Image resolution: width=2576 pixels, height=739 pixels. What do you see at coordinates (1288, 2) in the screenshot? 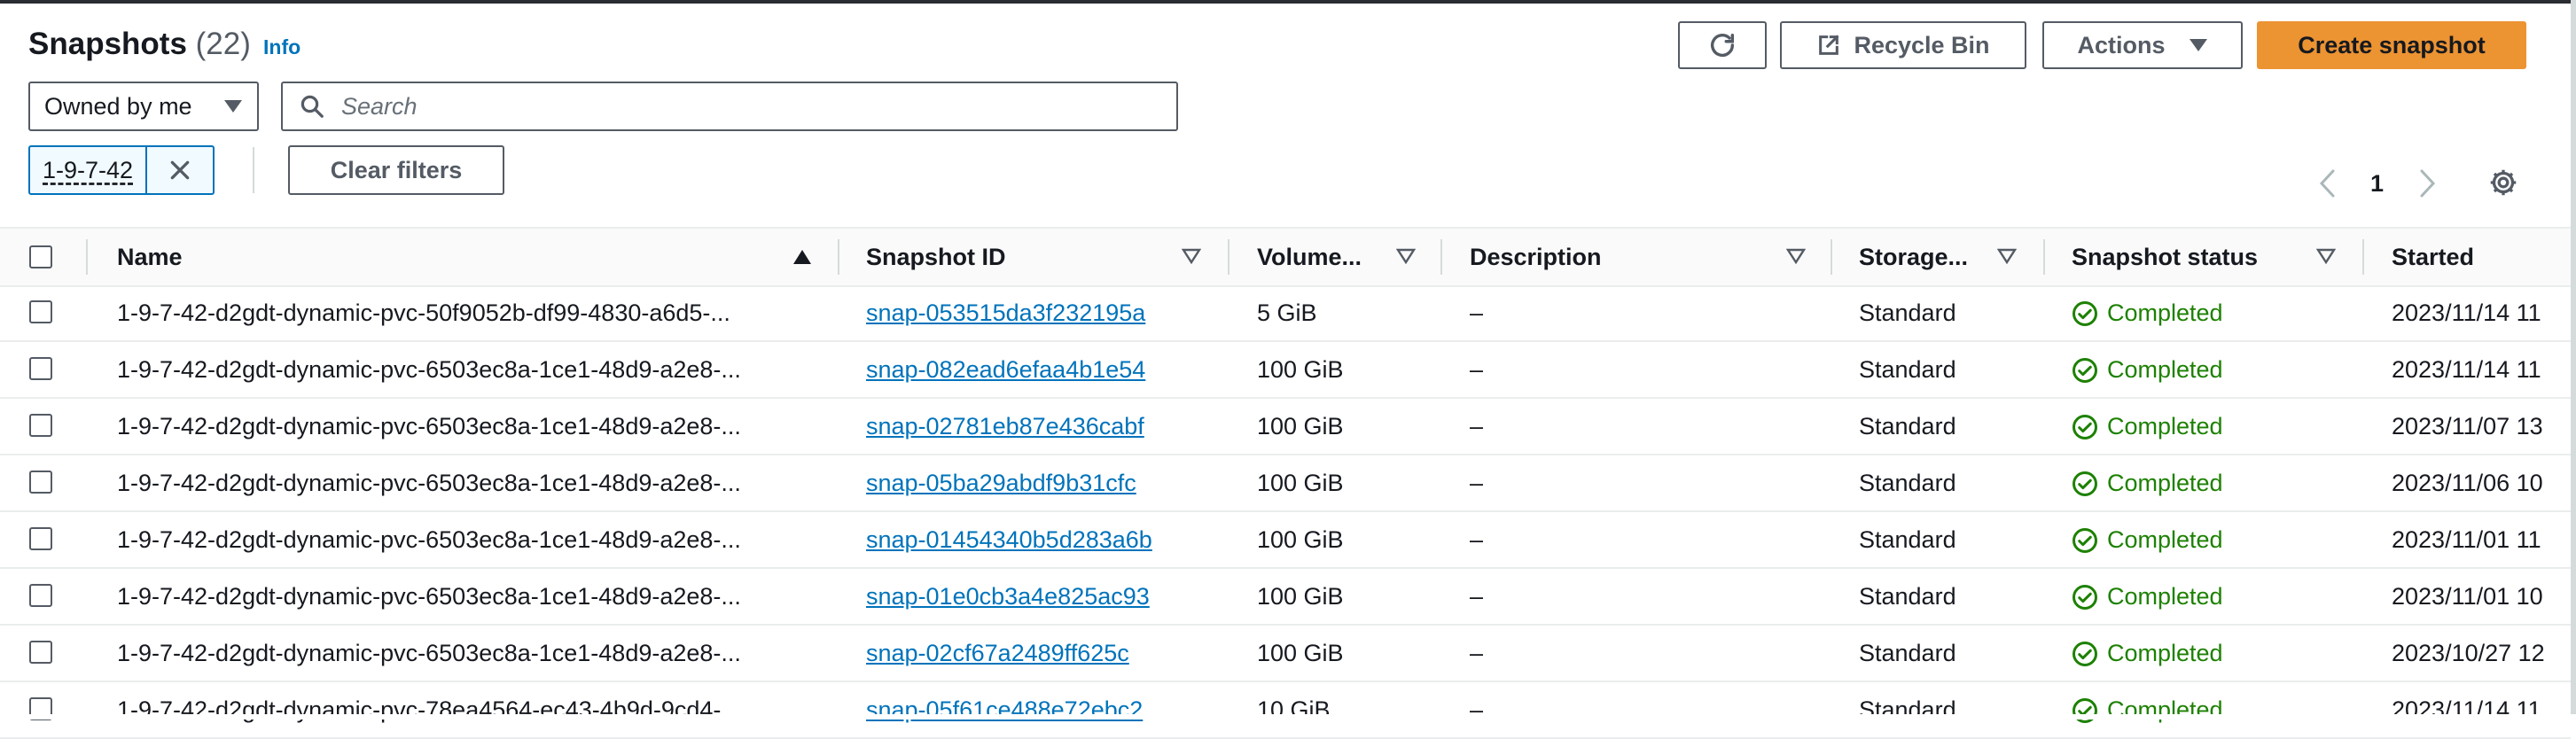
I see `top-border` at bounding box center [1288, 2].